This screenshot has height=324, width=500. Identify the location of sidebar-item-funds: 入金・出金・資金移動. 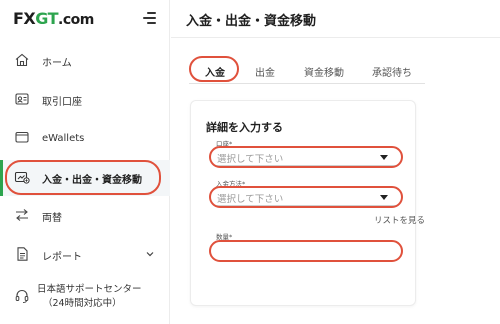
(85, 178).